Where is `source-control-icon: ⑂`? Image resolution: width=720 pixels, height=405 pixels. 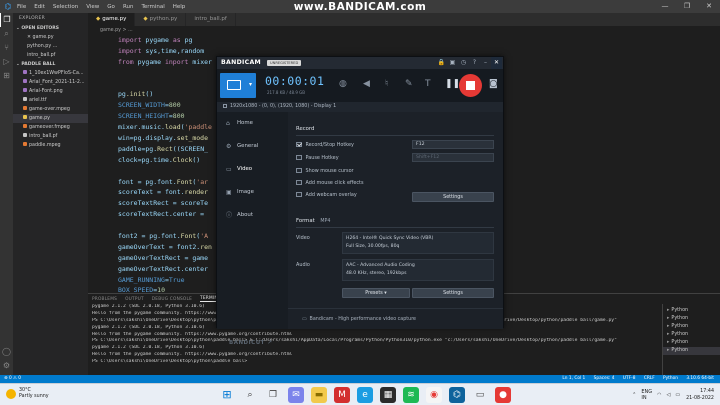 source-control-icon: ⑂ is located at coordinates (6, 48).